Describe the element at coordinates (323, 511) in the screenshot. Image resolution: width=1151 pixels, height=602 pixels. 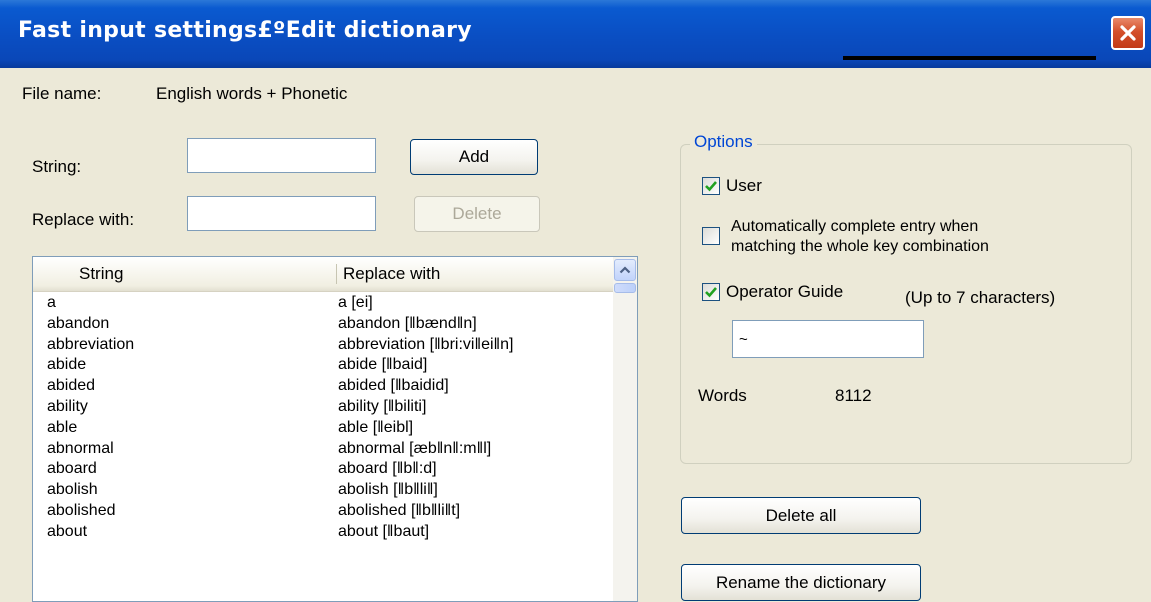
I see `list-row: abolished abolished [‖b‖li‖t]` at that location.